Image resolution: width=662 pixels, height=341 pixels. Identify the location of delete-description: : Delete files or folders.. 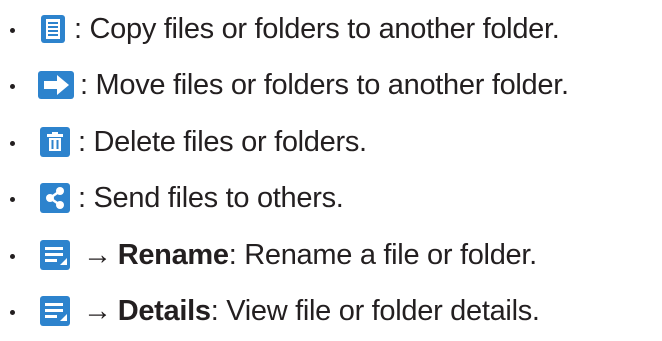
(222, 142).